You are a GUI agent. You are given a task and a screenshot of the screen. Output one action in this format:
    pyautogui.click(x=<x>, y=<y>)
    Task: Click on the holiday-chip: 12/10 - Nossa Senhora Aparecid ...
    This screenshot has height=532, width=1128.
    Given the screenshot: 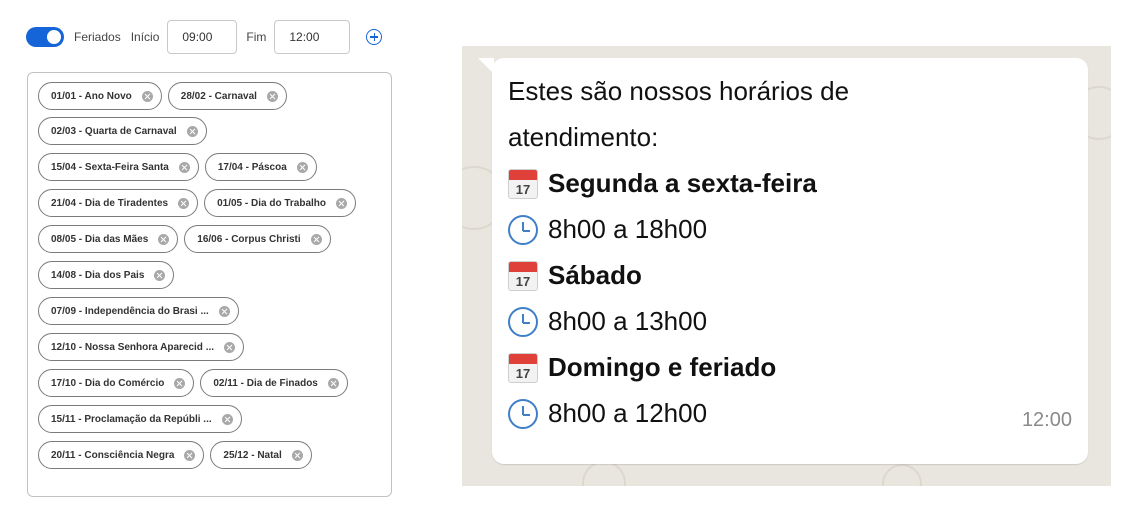 What is the action you would take?
    pyautogui.click(x=141, y=347)
    